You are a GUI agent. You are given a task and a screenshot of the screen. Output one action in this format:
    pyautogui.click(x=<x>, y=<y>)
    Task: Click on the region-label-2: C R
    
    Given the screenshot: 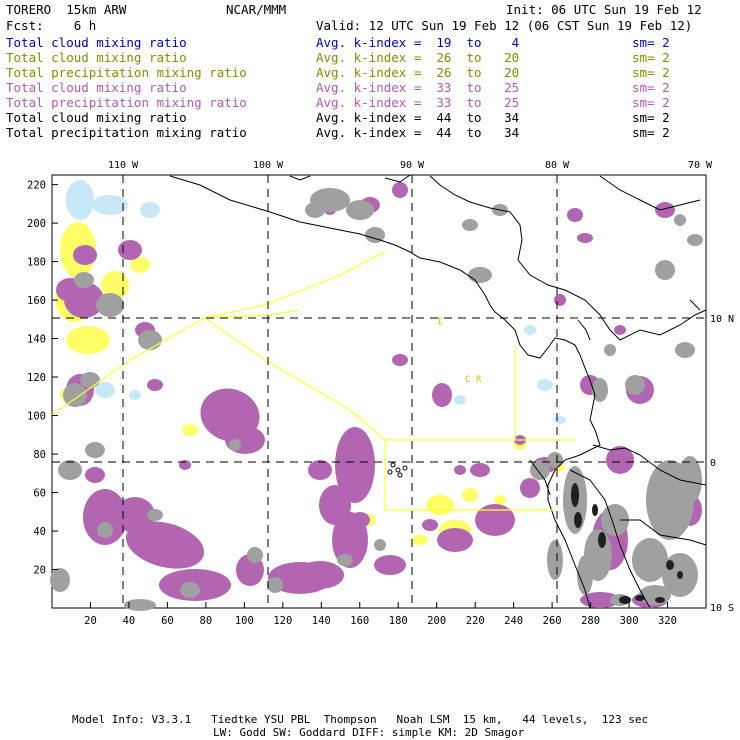 What is the action you would take?
    pyautogui.click(x=473, y=380)
    